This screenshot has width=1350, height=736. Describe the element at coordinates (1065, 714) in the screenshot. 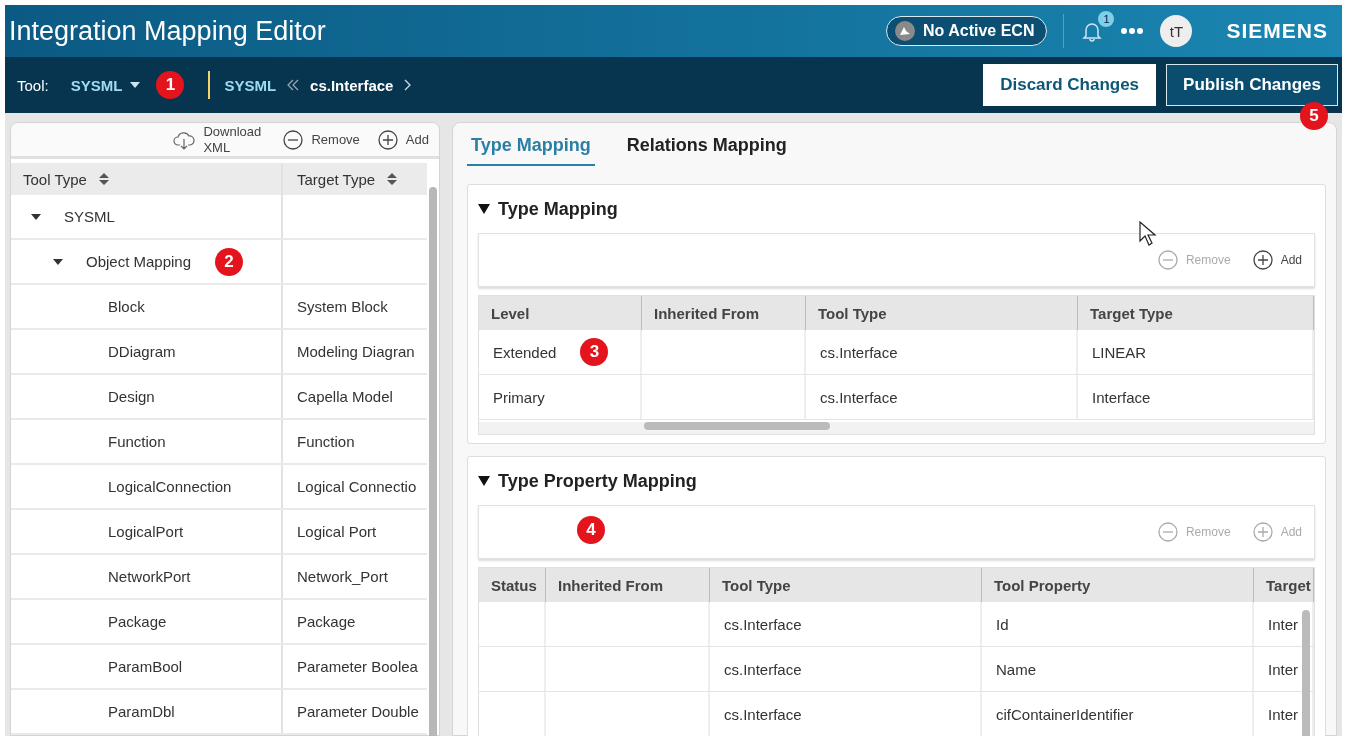

I see `table-cell: cifContainerIdentifier` at that location.